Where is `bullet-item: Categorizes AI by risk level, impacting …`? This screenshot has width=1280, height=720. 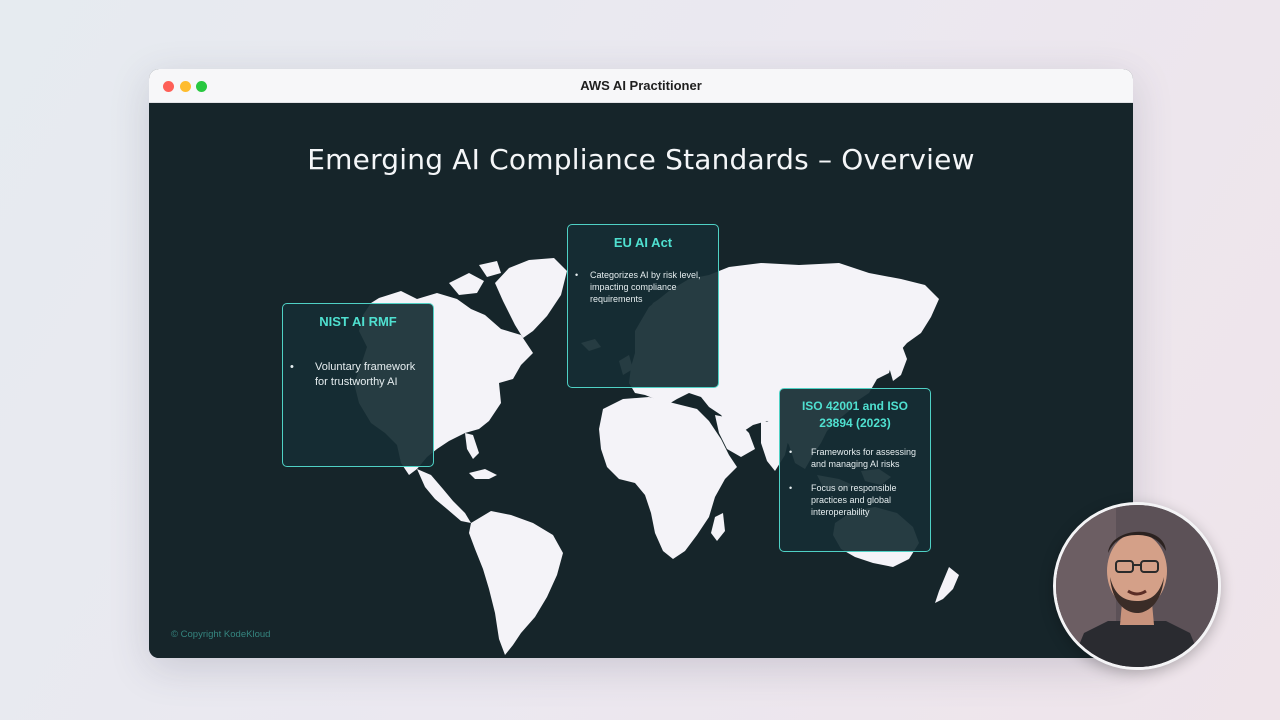 bullet-item: Categorizes AI by risk level, impacting … is located at coordinates (639, 287).